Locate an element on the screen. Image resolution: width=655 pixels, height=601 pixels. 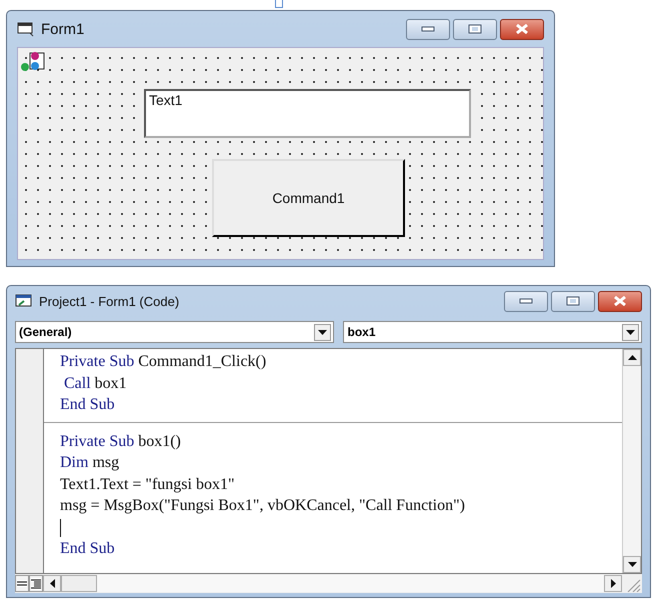
code-window-icon is located at coordinates (24, 301).